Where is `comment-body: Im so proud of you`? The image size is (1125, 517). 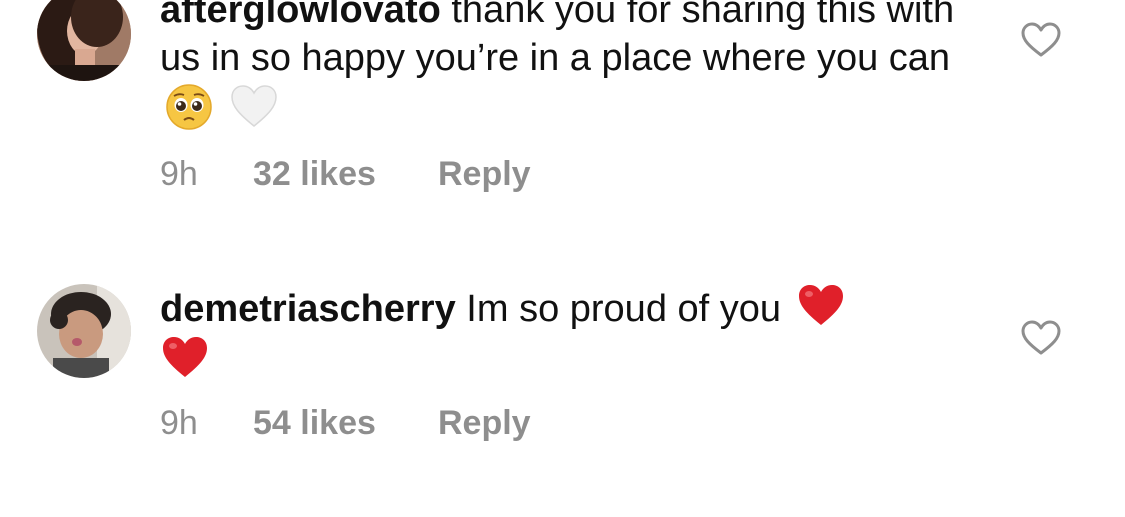 comment-body: Im so proud of you is located at coordinates (624, 309).